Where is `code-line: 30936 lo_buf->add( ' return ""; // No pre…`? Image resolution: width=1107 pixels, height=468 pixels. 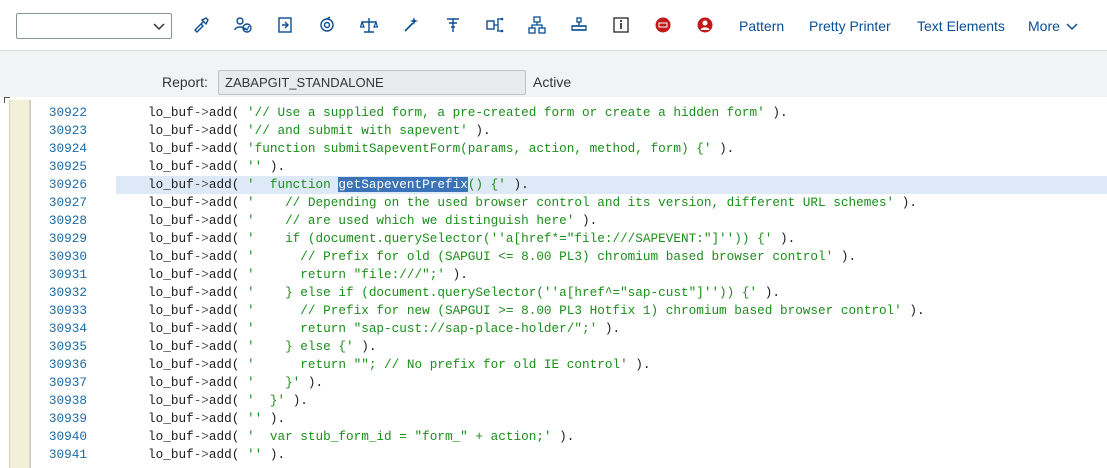 code-line: 30936 lo_buf->add( ' return ""; // No pre… is located at coordinates (553, 365).